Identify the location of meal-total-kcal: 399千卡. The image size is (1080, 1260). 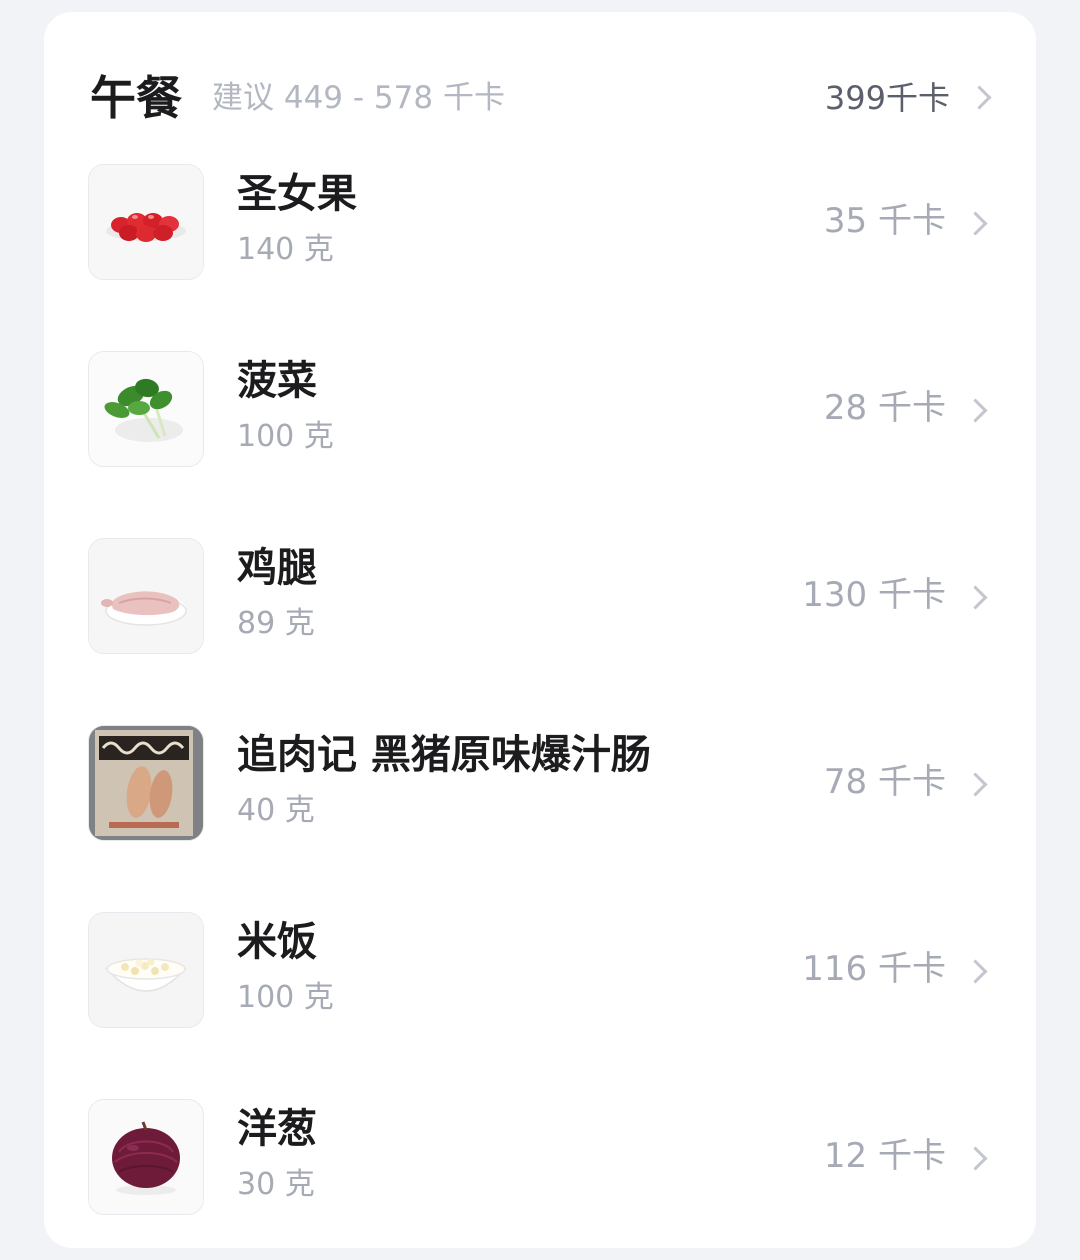
(887, 98).